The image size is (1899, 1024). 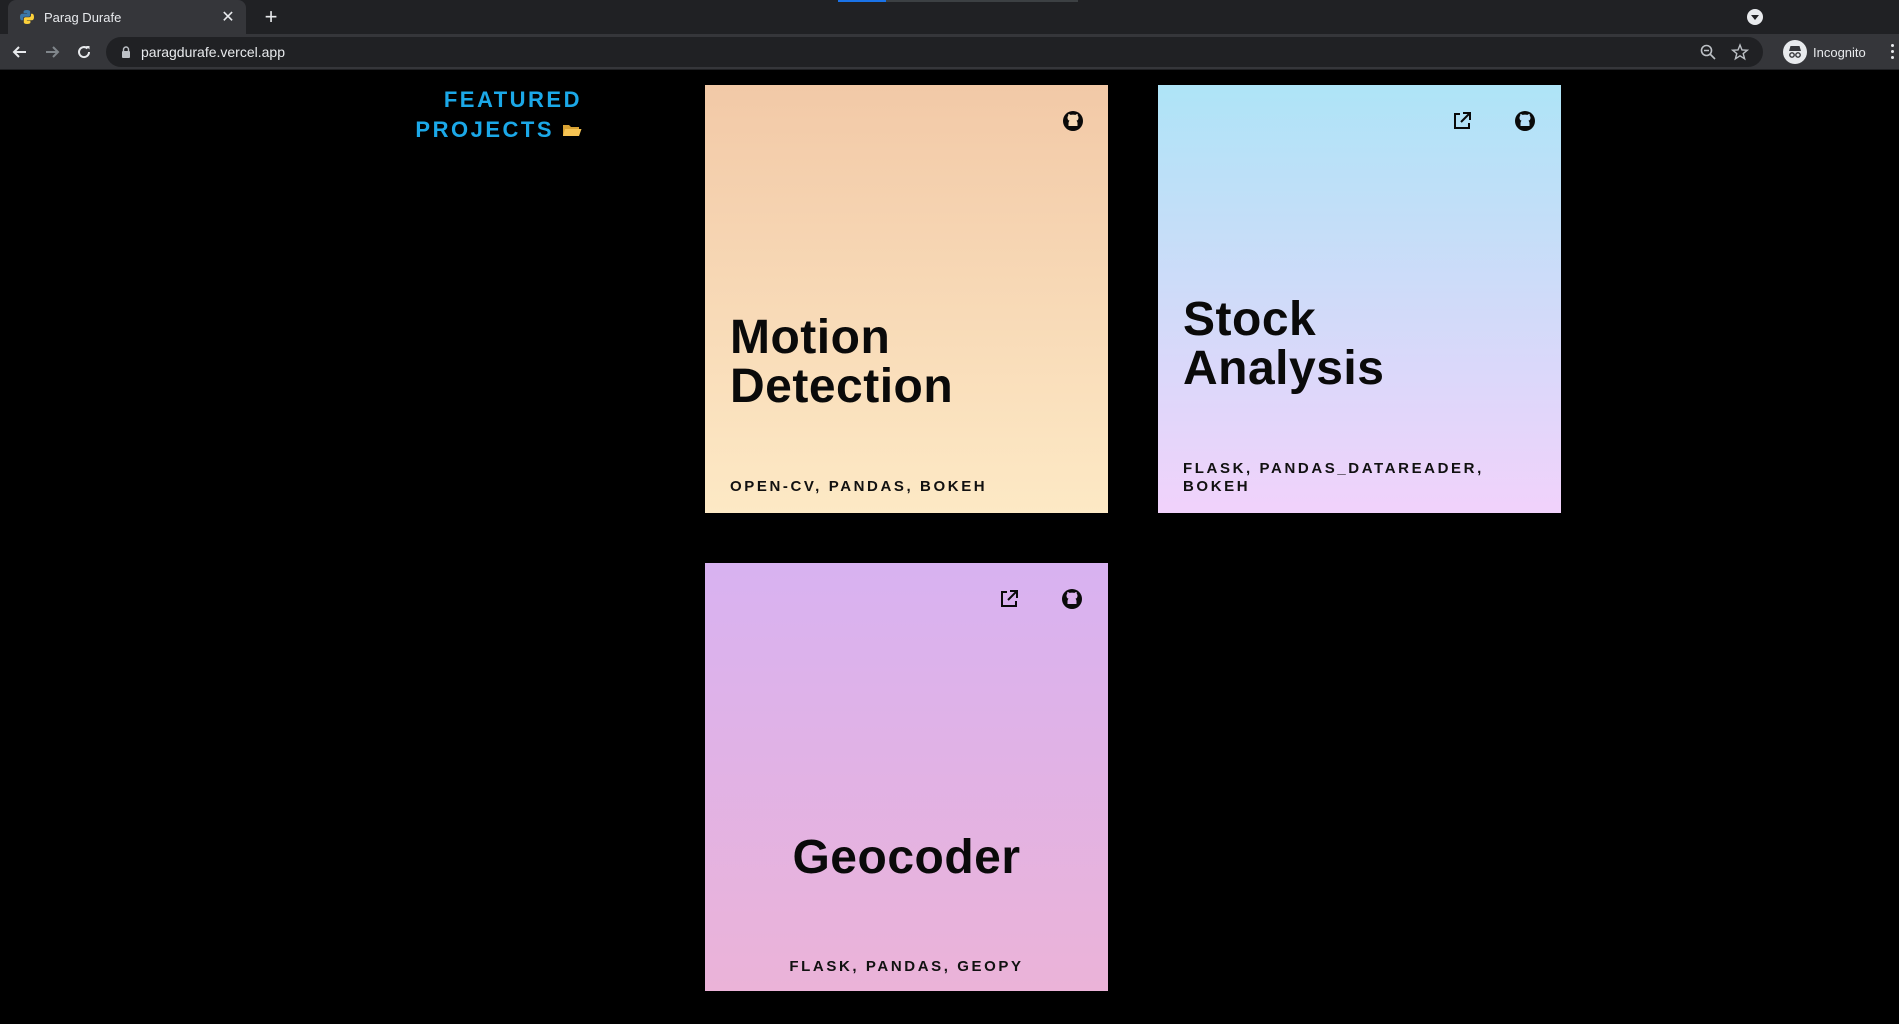 What do you see at coordinates (126, 52) in the screenshot?
I see `lock-icon` at bounding box center [126, 52].